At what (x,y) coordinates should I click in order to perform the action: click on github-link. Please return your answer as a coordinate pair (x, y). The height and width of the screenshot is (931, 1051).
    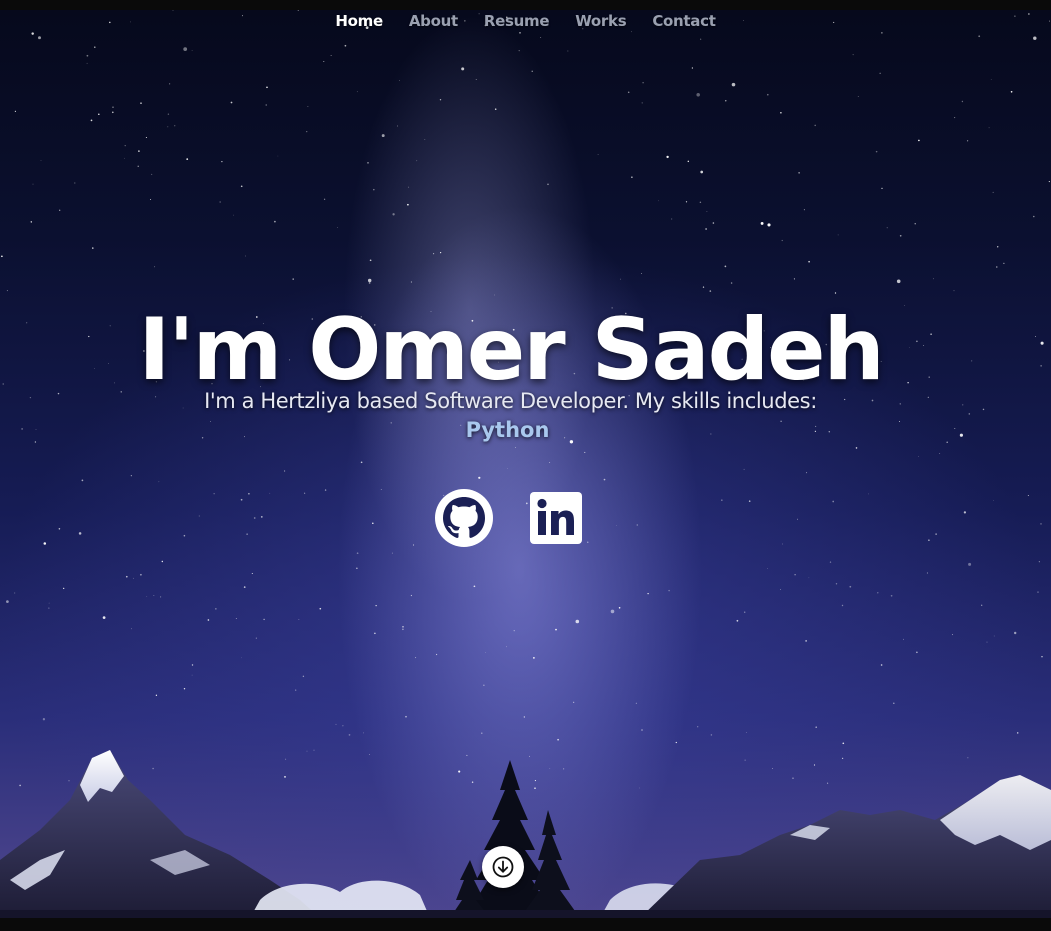
    Looking at the image, I should click on (464, 518).